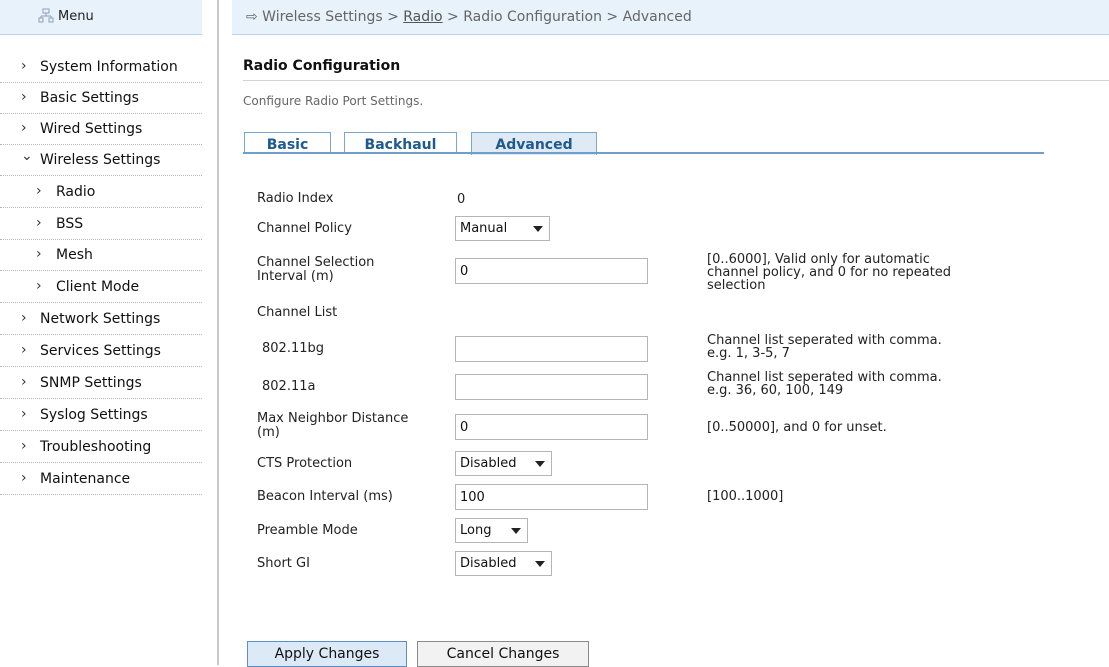 The height and width of the screenshot is (667, 1109). What do you see at coordinates (422, 17) in the screenshot?
I see `breadcrumb-link-radio: Radio` at bounding box center [422, 17].